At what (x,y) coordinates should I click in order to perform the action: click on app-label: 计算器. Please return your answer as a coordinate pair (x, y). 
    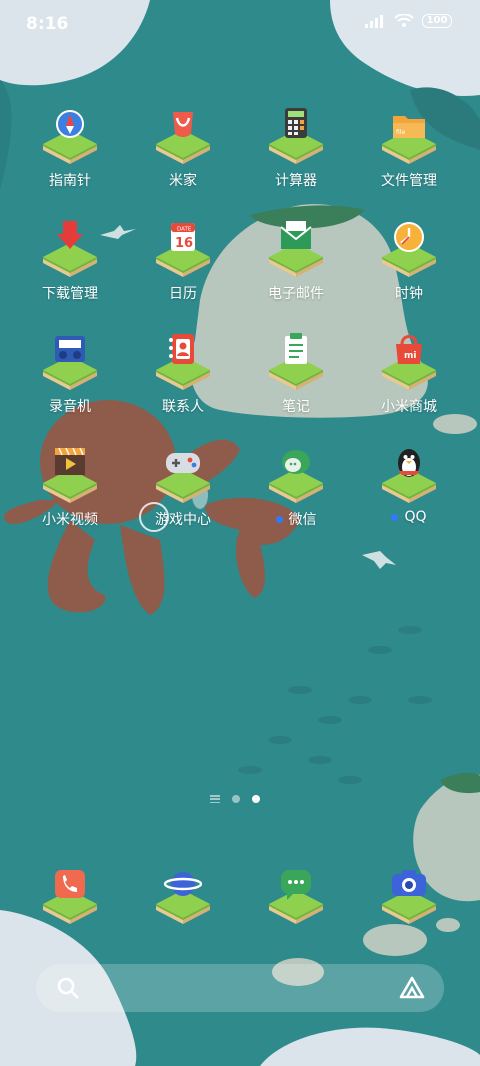
    Looking at the image, I should click on (296, 180).